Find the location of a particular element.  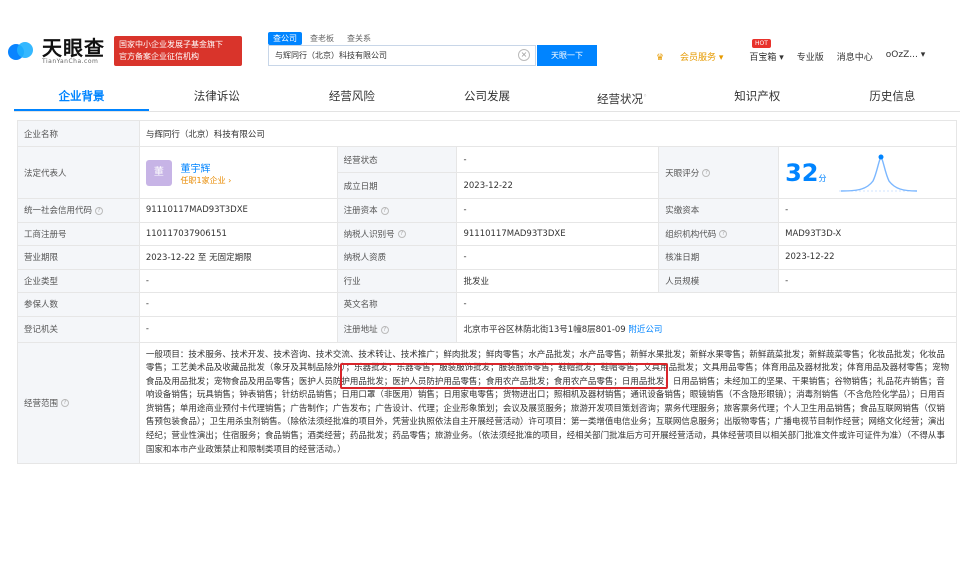

found-date-label: 成立日期 is located at coordinates (397, 185).